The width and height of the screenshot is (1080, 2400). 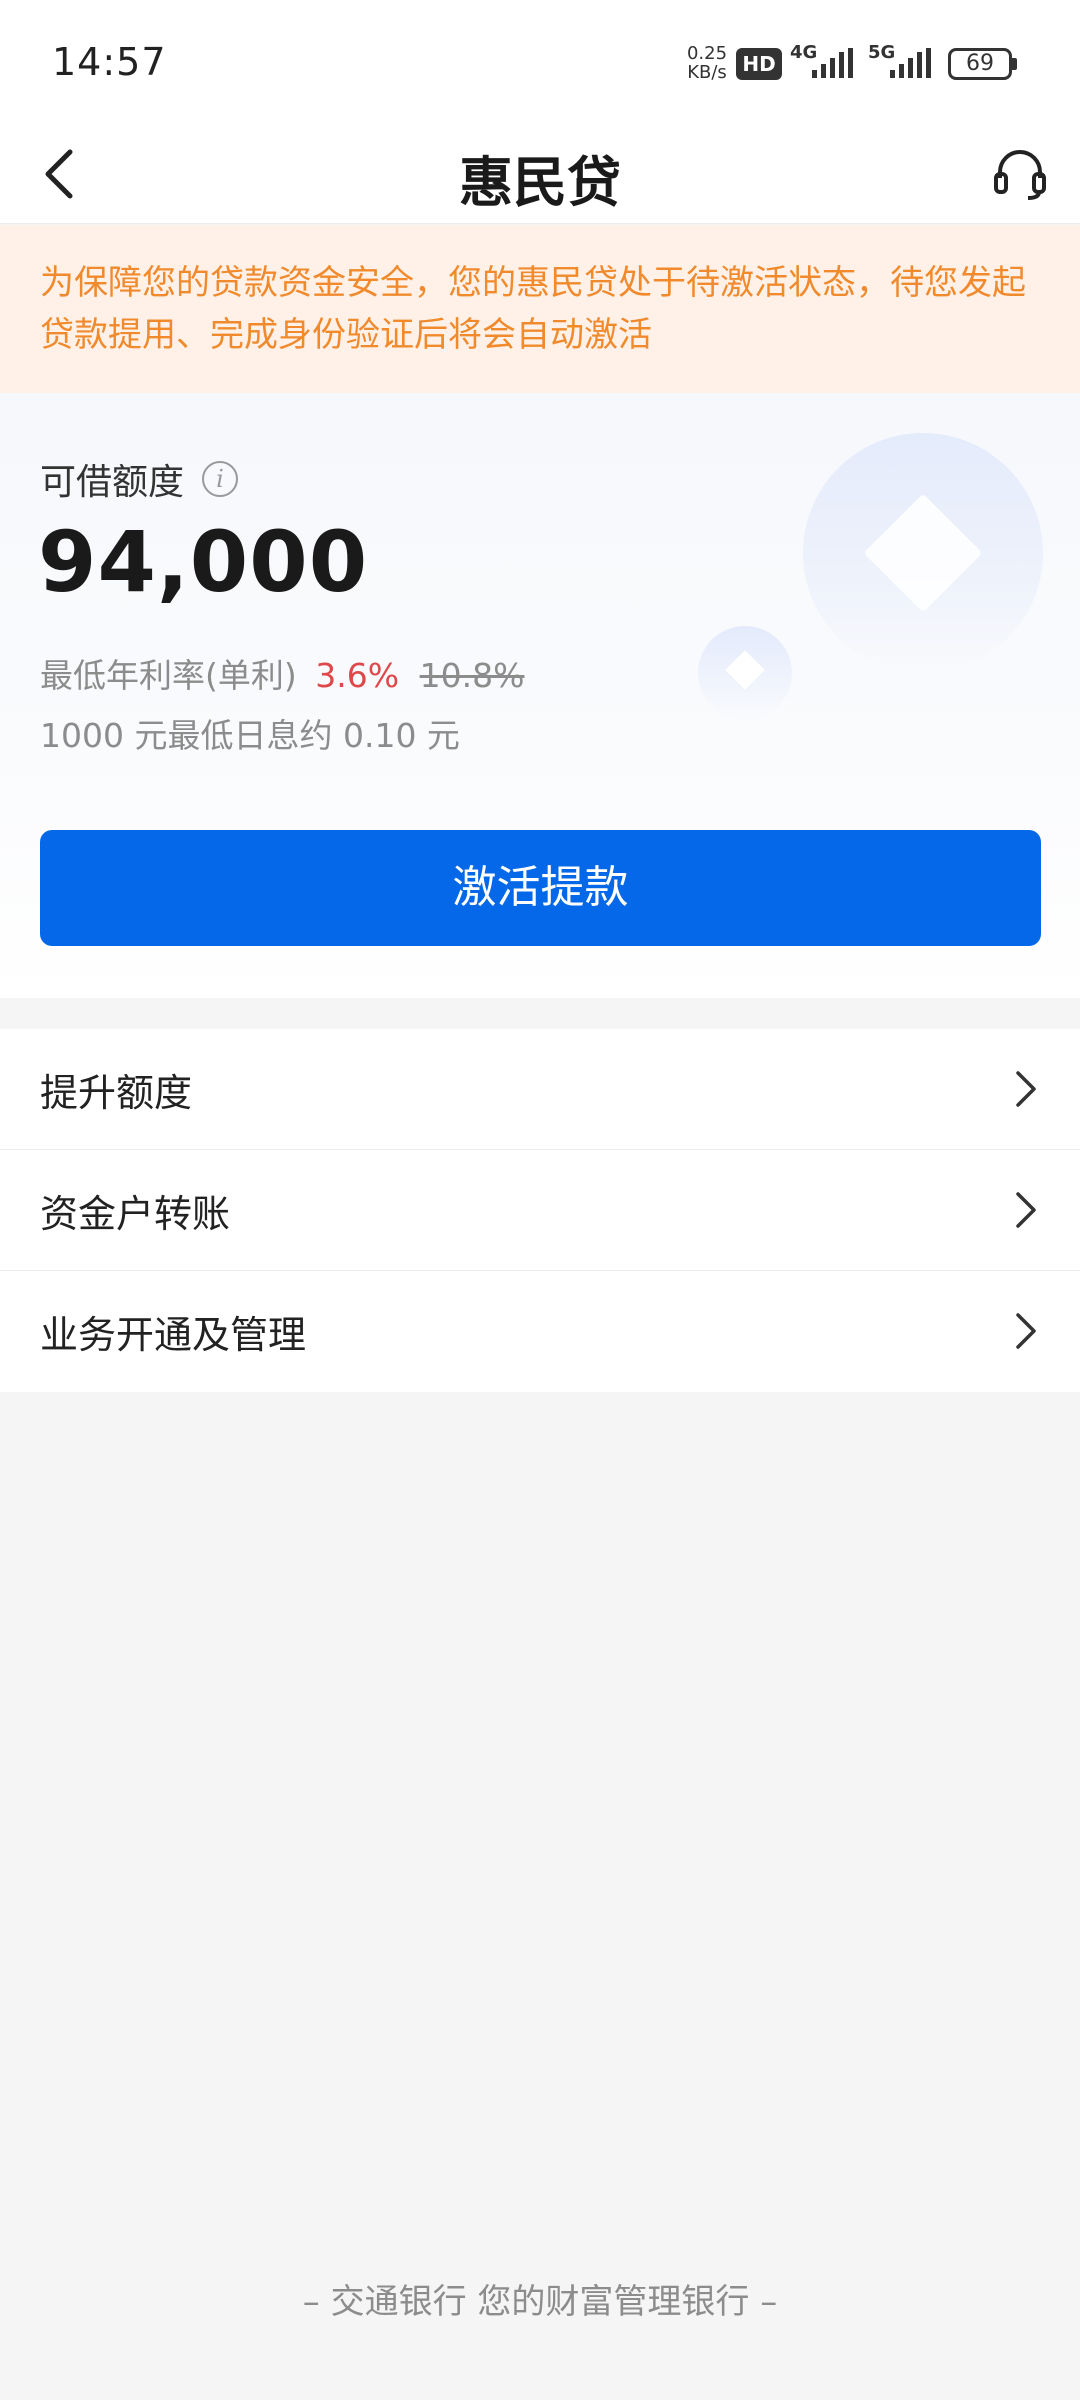 I want to click on customer-service-button, so click(x=1020, y=174).